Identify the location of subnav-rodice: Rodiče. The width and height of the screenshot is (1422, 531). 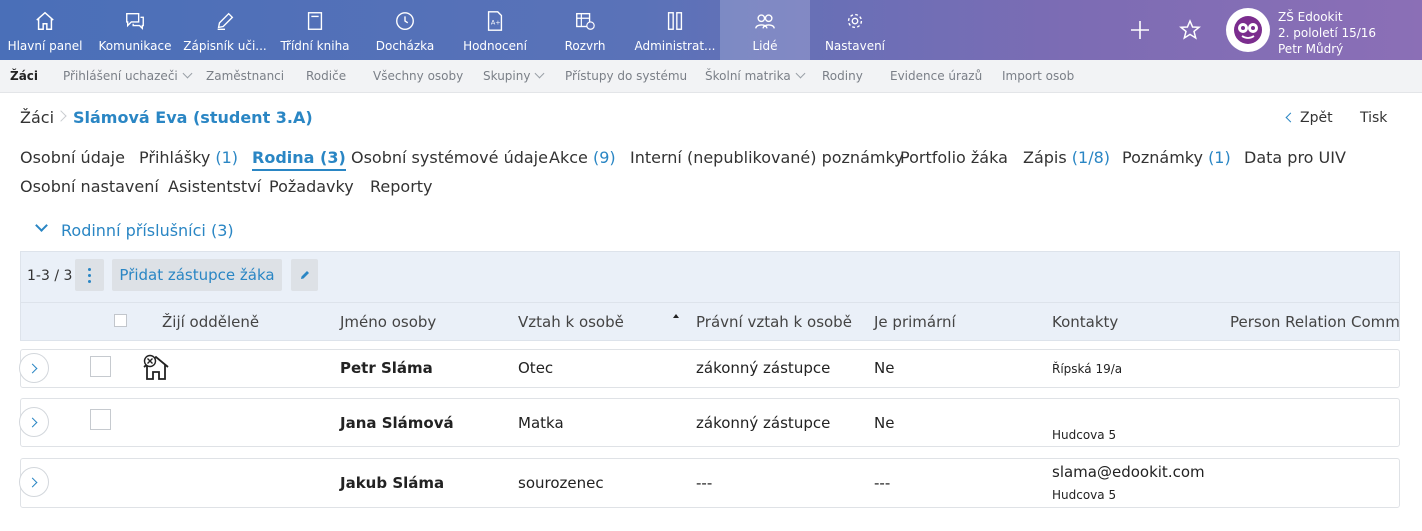
(326, 76).